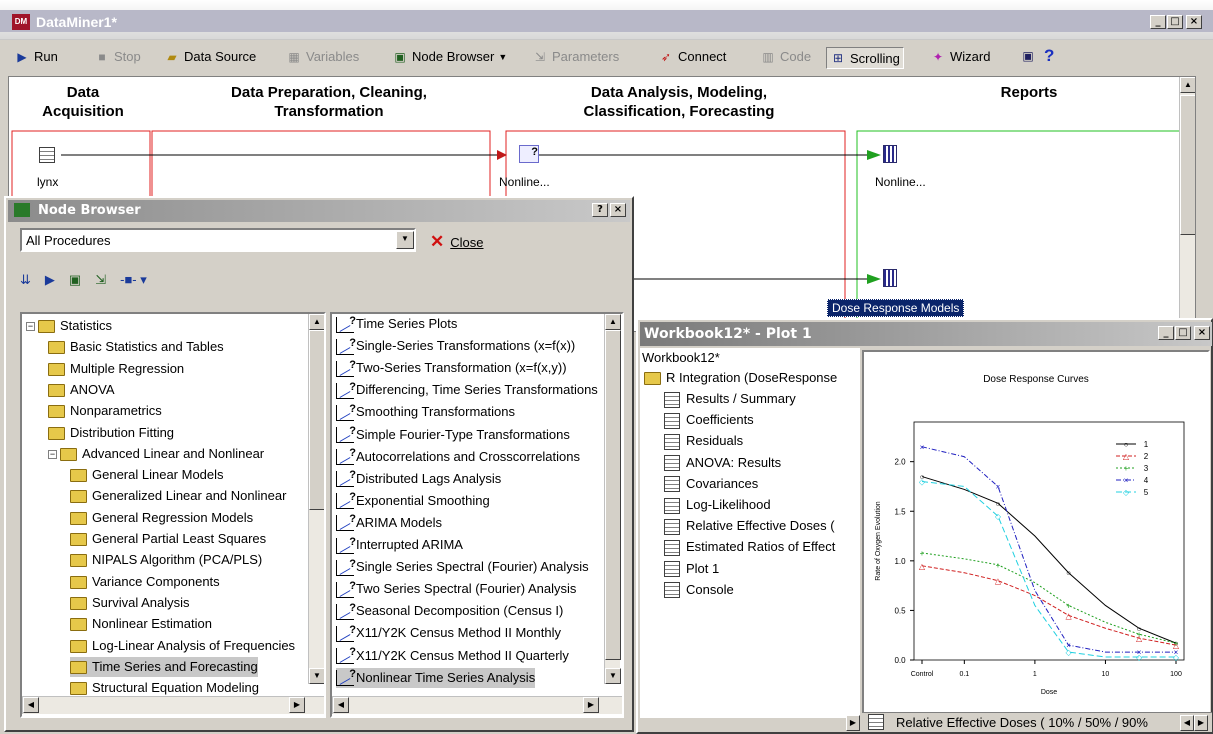 The width and height of the screenshot is (1213, 734). What do you see at coordinates (81, 390) in the screenshot?
I see `tree-item: ANOVA` at bounding box center [81, 390].